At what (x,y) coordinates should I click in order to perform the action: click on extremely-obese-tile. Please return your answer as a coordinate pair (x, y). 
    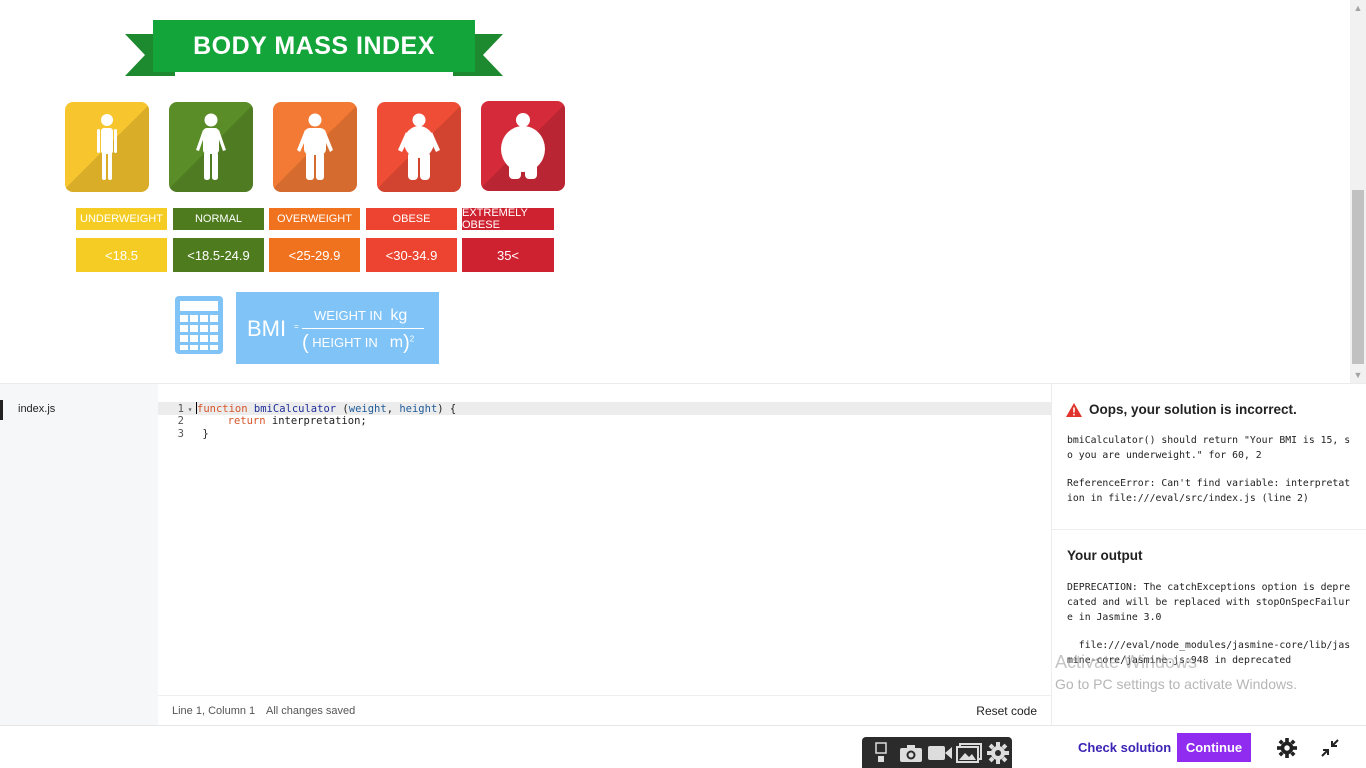
    Looking at the image, I should click on (523, 146).